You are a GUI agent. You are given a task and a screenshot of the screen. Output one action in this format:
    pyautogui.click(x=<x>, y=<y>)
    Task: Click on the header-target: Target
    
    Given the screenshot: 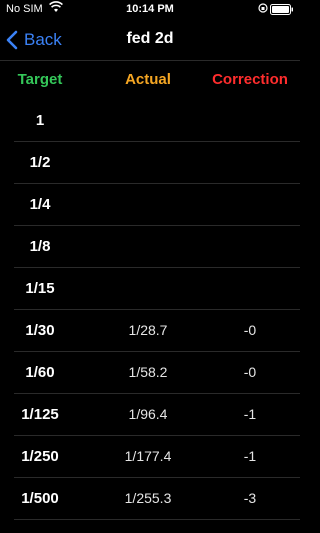 What is the action you would take?
    pyautogui.click(x=40, y=79)
    